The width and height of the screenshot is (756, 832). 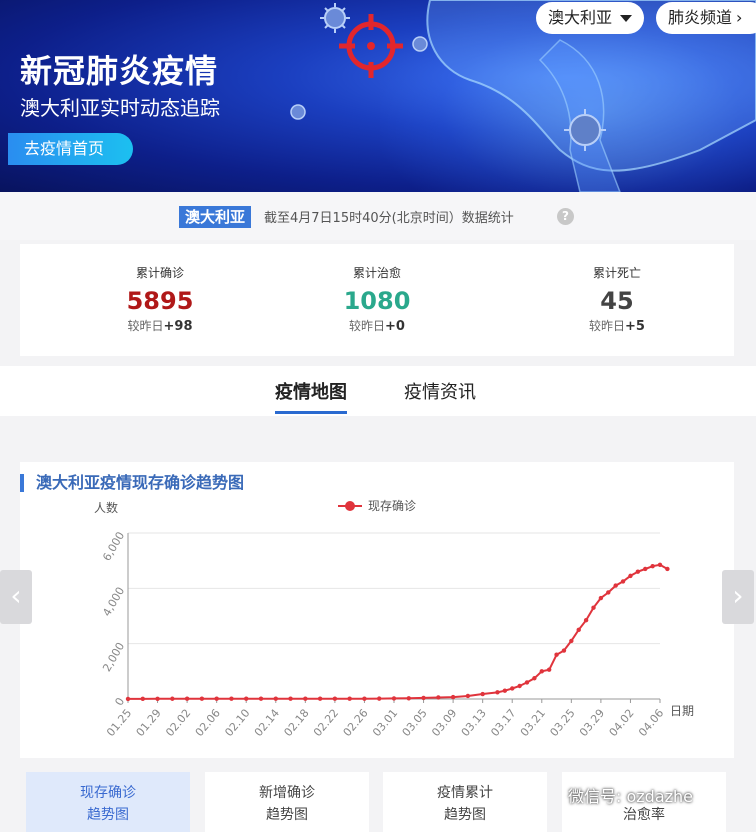 I want to click on x-tick-label: 03.25, so click(x=562, y=723).